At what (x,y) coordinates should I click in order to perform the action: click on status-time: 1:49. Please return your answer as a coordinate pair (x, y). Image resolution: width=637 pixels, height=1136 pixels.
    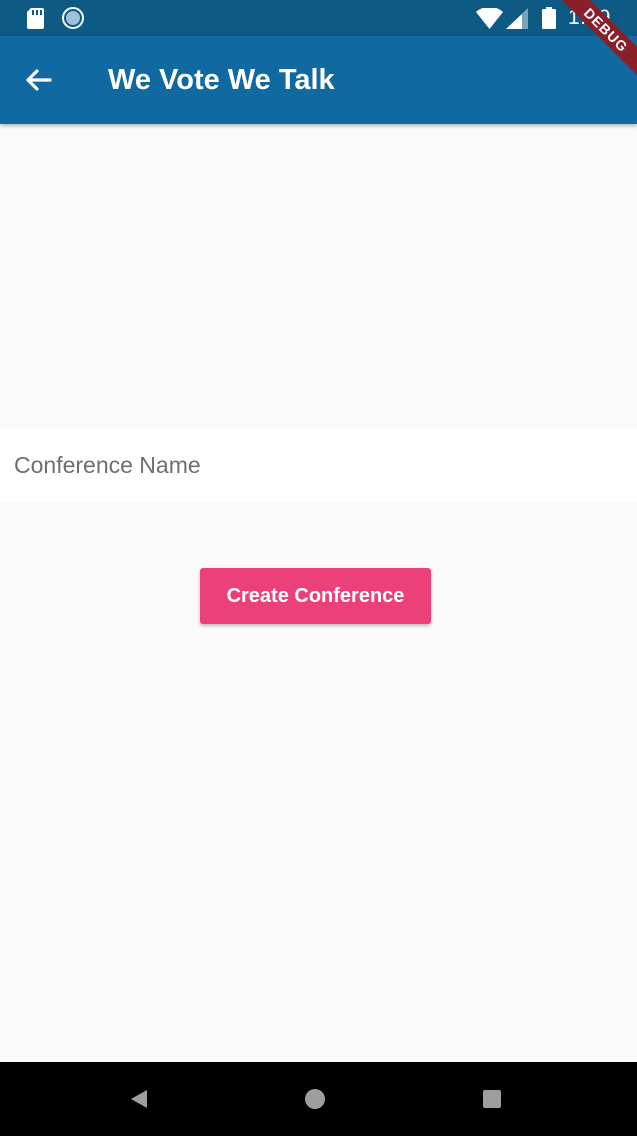
    Looking at the image, I should click on (589, 17).